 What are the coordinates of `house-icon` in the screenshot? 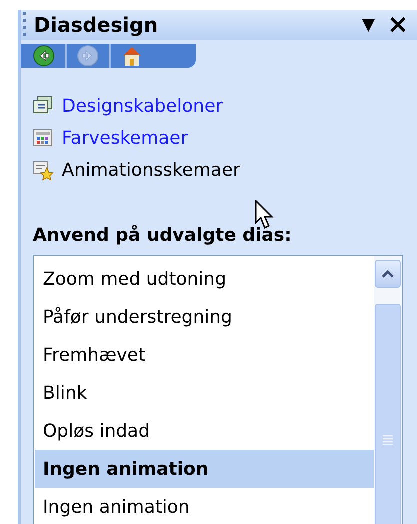 It's located at (132, 56).